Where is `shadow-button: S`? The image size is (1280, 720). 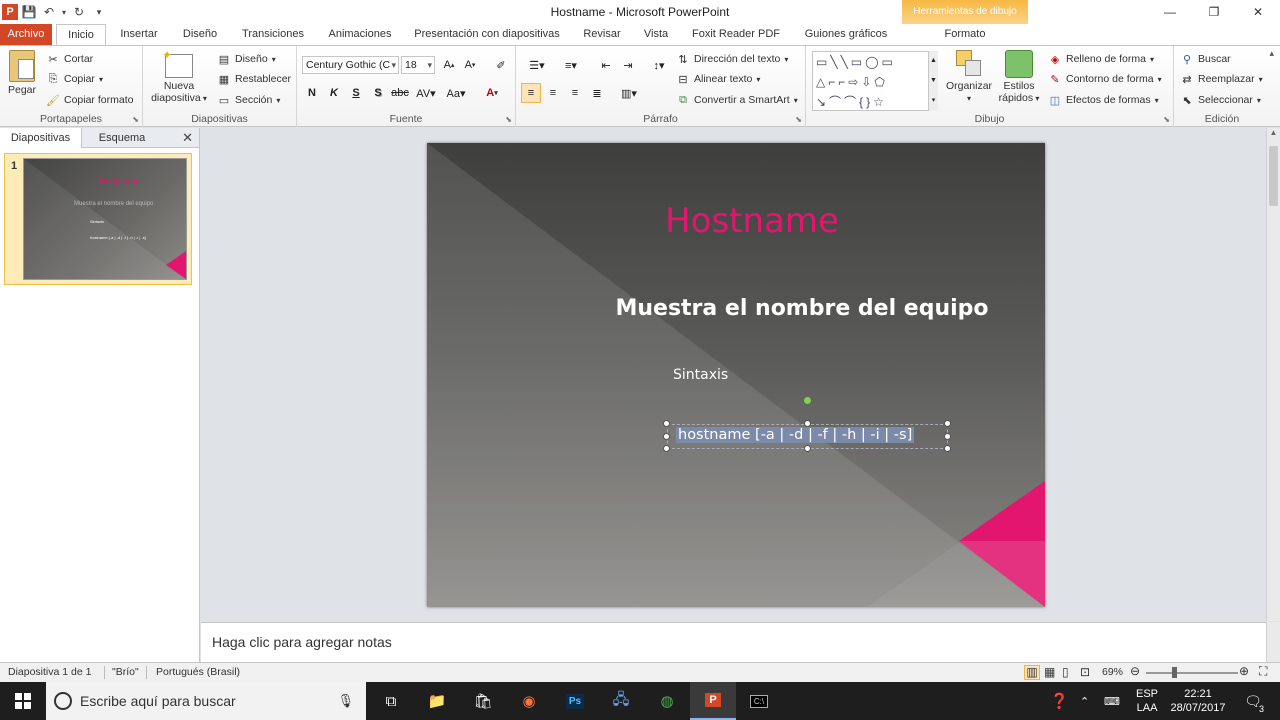
shadow-button: S is located at coordinates (378, 93).